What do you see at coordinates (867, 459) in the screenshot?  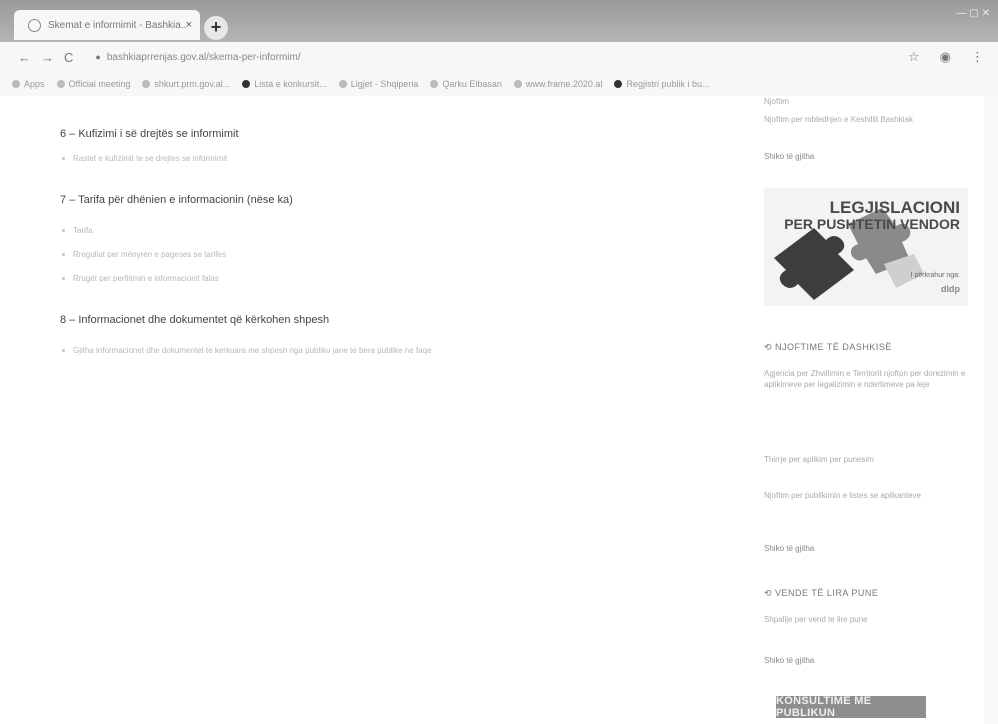 I see `news-item: Thirrje per aplikim per punesim` at bounding box center [867, 459].